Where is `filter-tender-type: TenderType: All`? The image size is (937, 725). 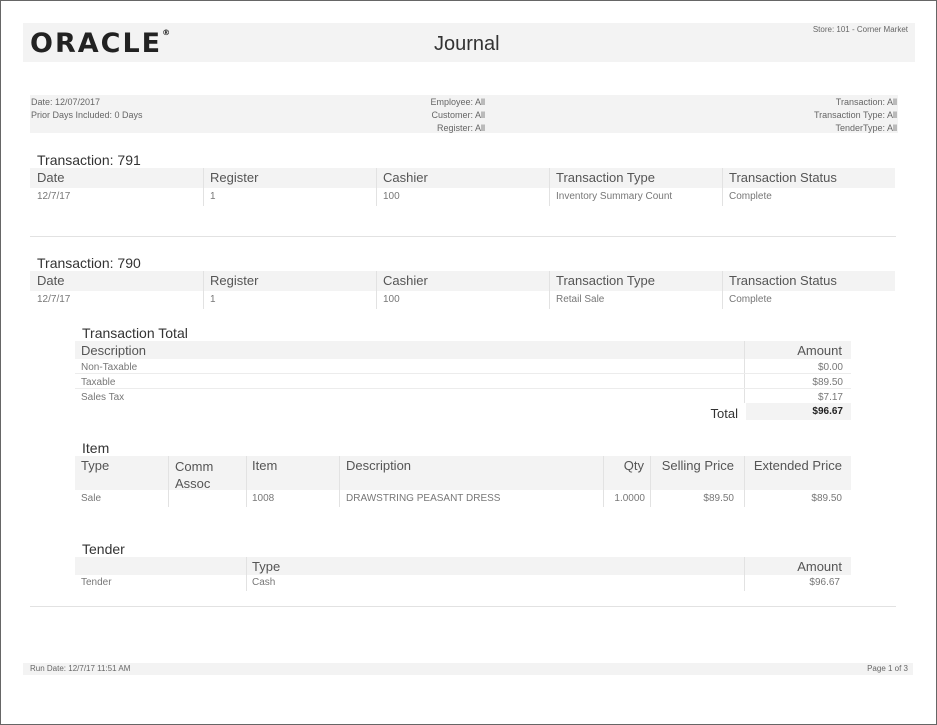 filter-tender-type: TenderType: All is located at coordinates (866, 128).